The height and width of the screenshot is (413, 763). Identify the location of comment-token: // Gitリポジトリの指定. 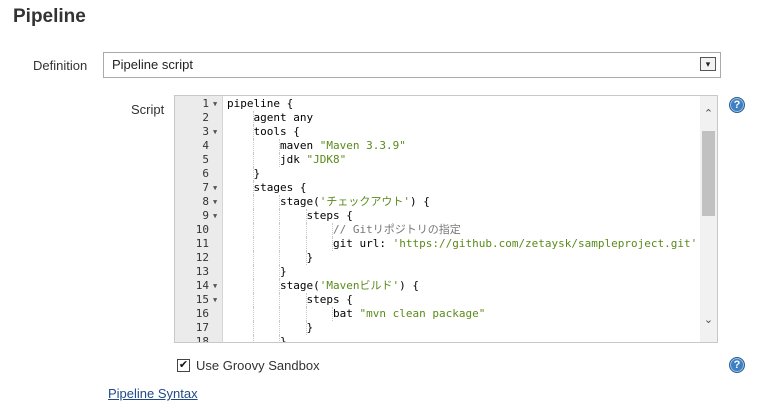
(397, 229).